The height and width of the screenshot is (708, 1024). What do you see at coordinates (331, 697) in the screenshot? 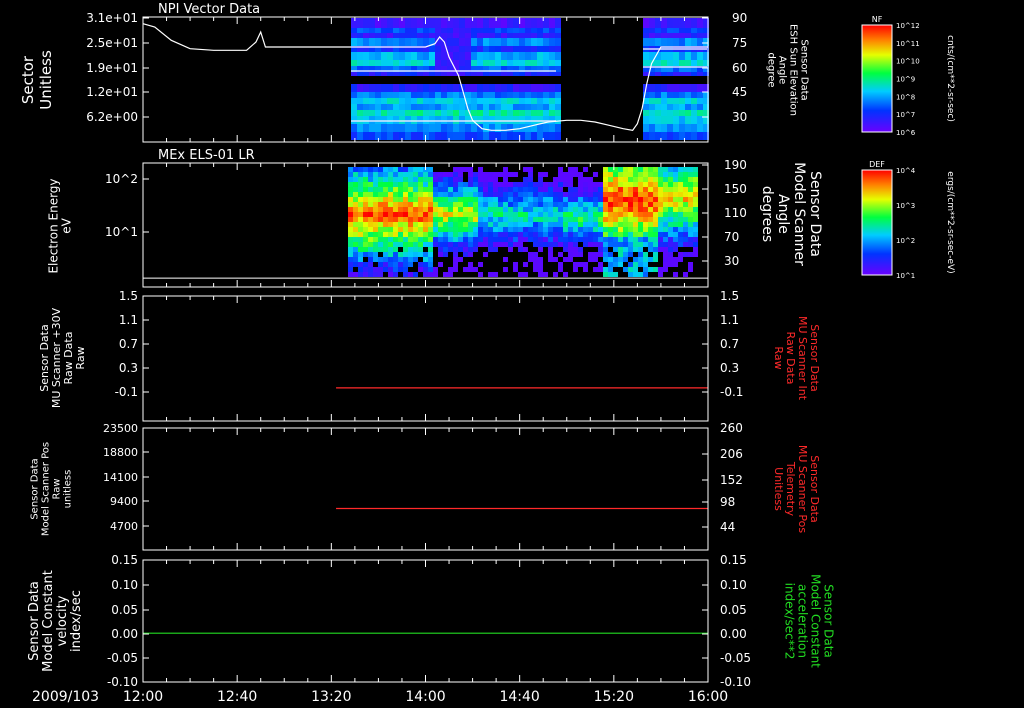
I see `time-tick-label: 13:20` at bounding box center [331, 697].